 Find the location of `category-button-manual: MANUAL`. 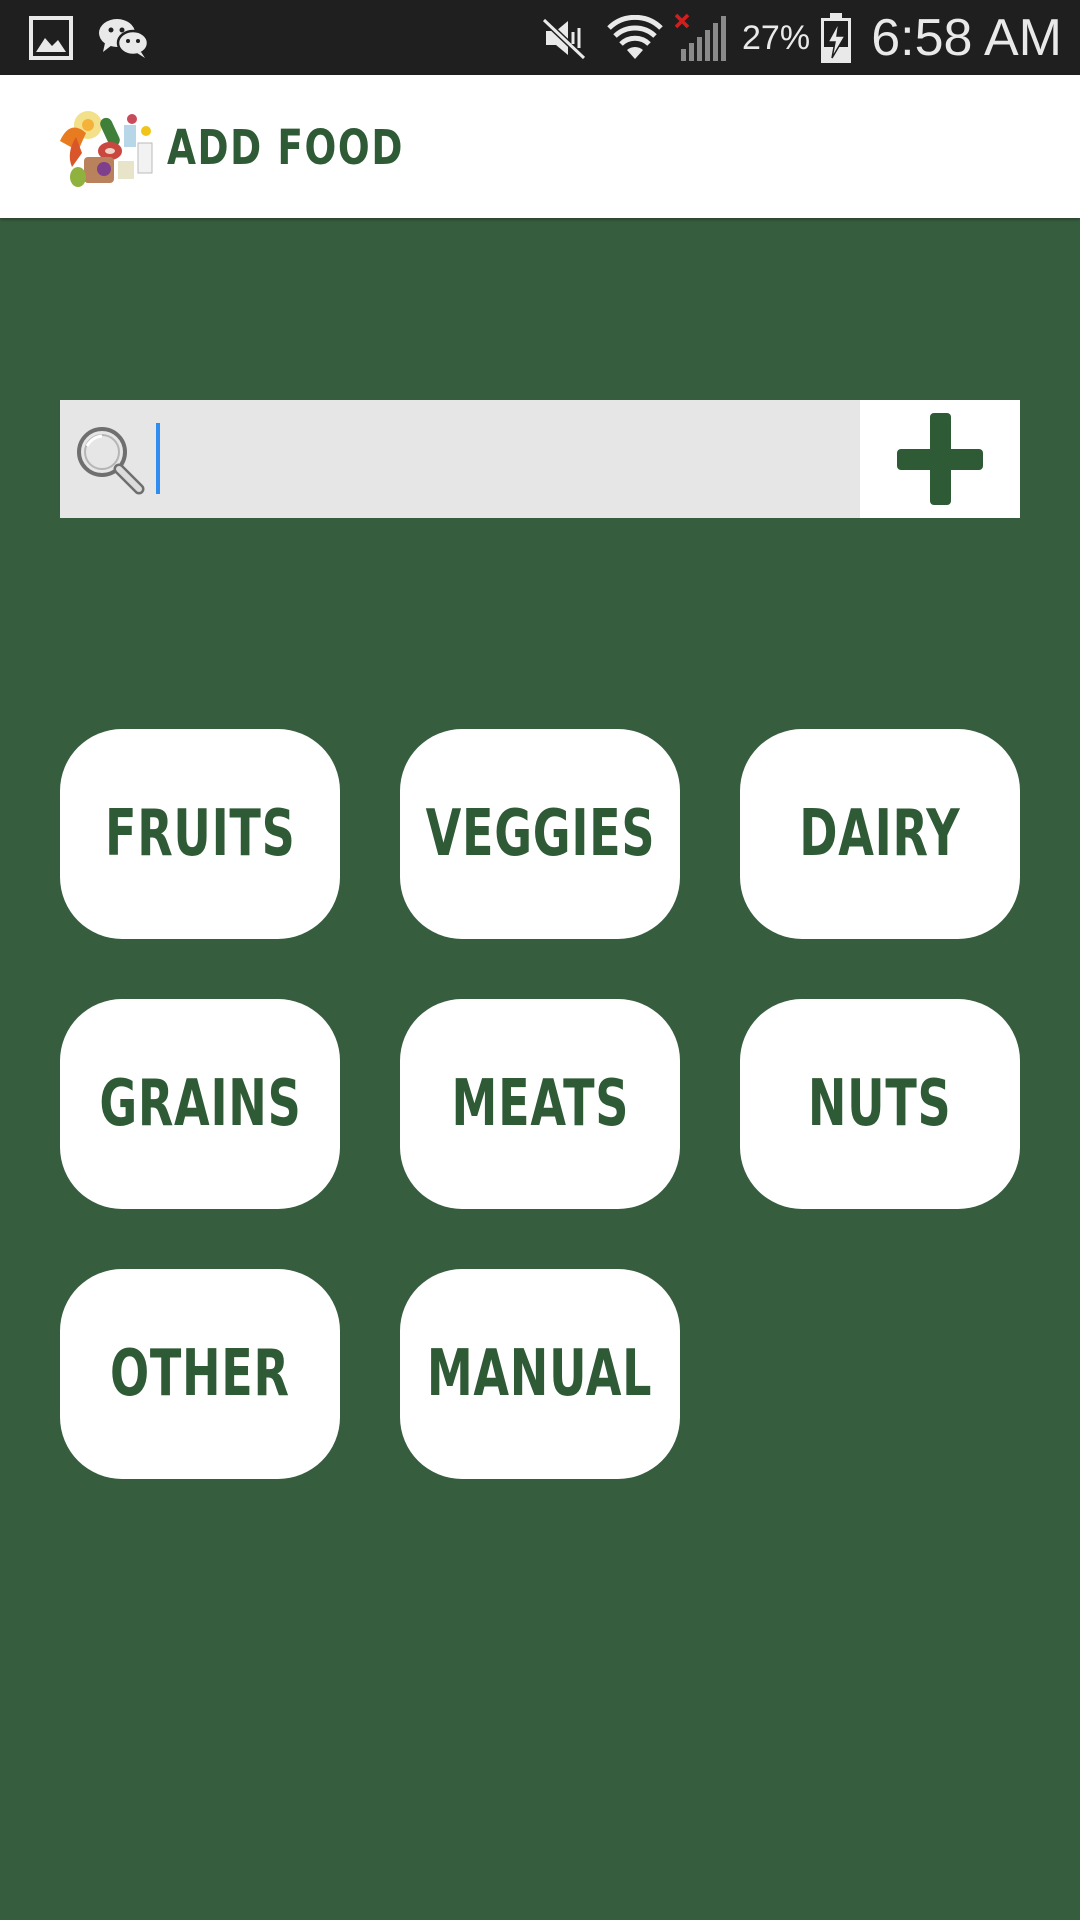

category-button-manual: MANUAL is located at coordinates (540, 1374).